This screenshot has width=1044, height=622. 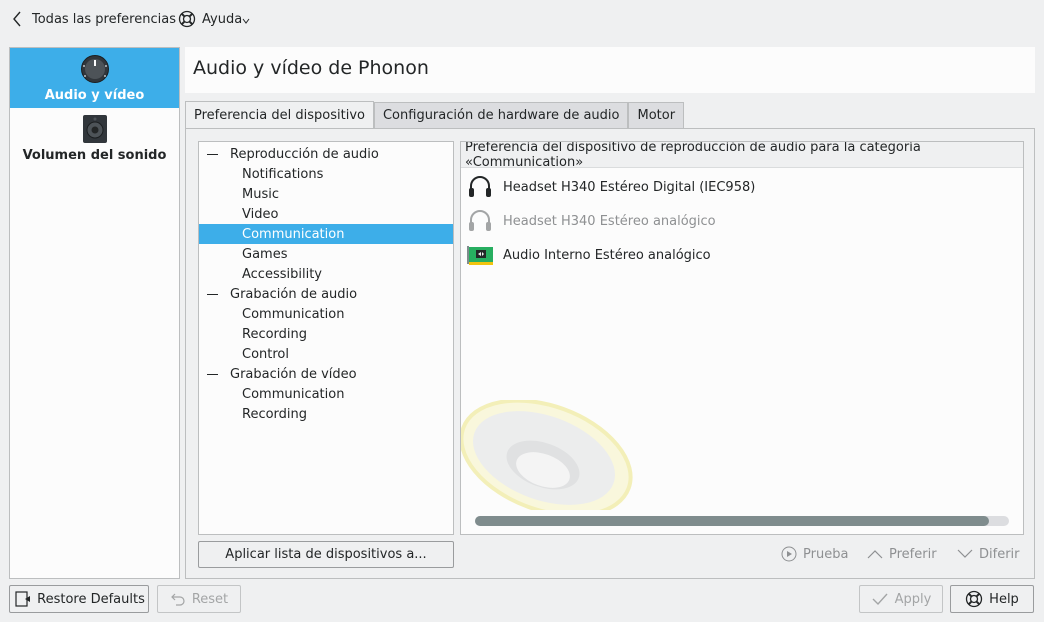 I want to click on defer-button: Diferir, so click(x=988, y=554).